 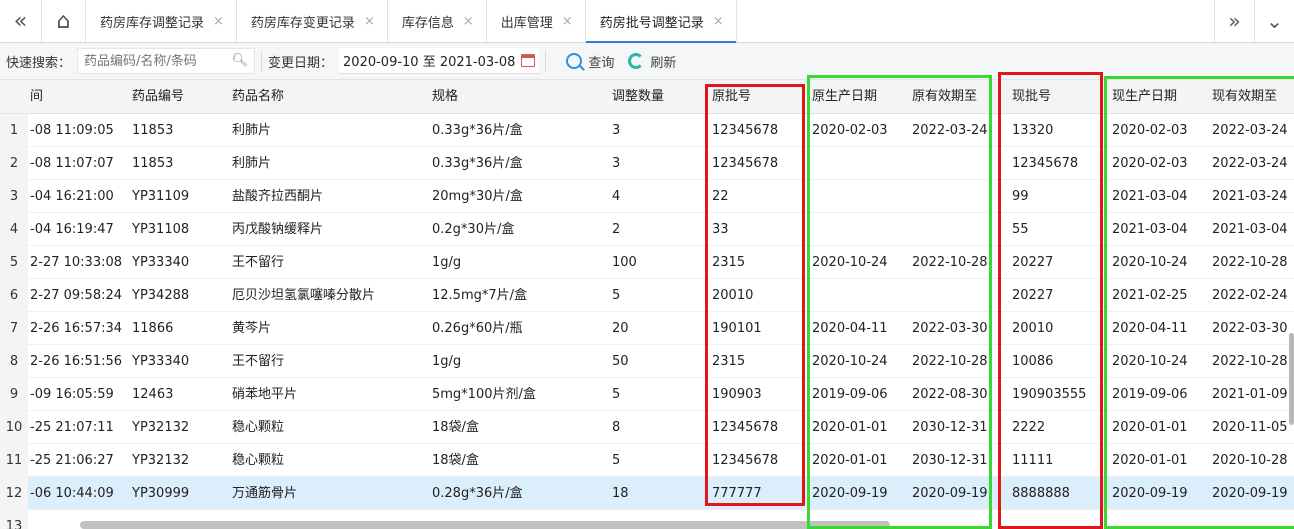 I want to click on refresh-icon, so click(x=636, y=61).